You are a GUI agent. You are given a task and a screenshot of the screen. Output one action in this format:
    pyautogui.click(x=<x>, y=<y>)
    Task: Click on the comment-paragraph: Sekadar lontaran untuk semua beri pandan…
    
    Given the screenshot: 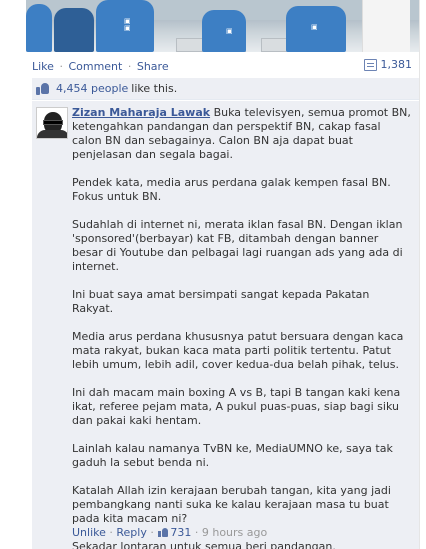 What is the action you would take?
    pyautogui.click(x=204, y=544)
    